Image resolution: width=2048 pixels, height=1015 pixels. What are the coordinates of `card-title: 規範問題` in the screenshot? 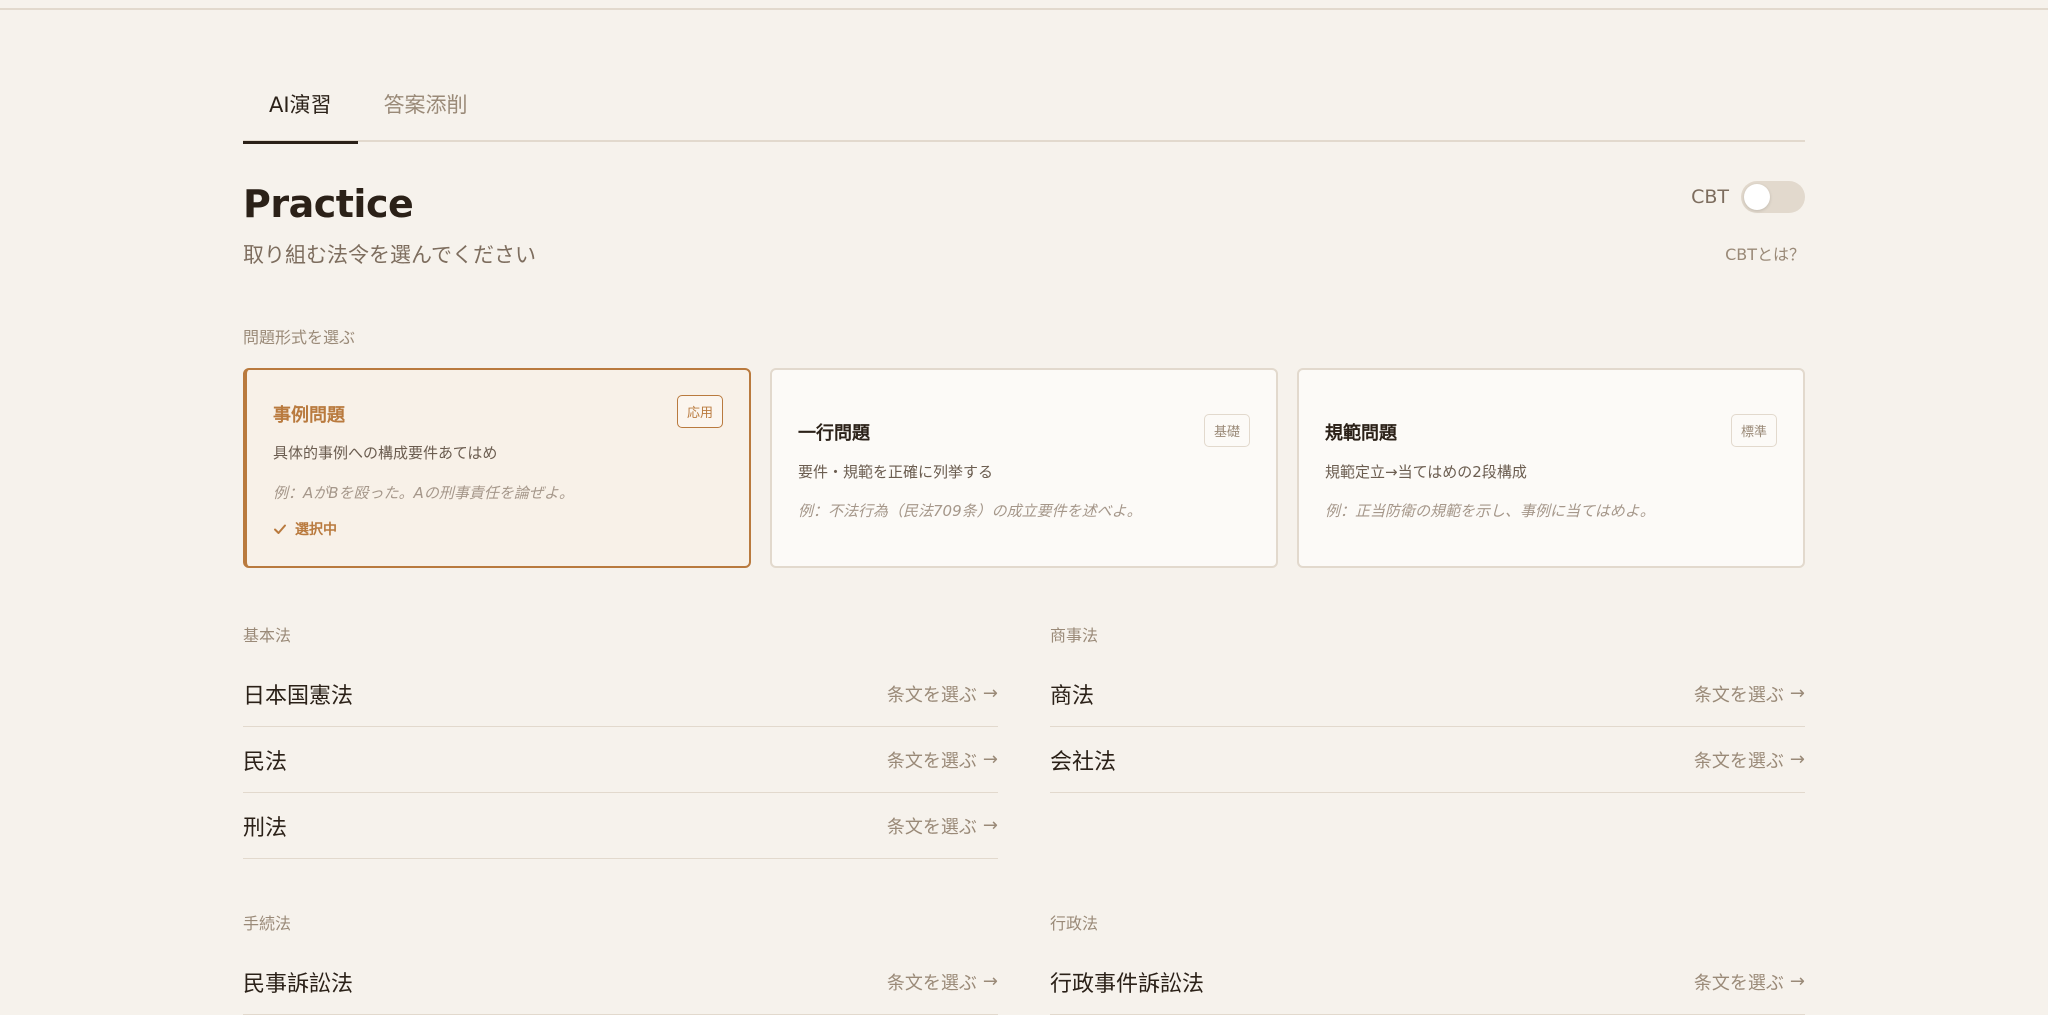 It's located at (1361, 433).